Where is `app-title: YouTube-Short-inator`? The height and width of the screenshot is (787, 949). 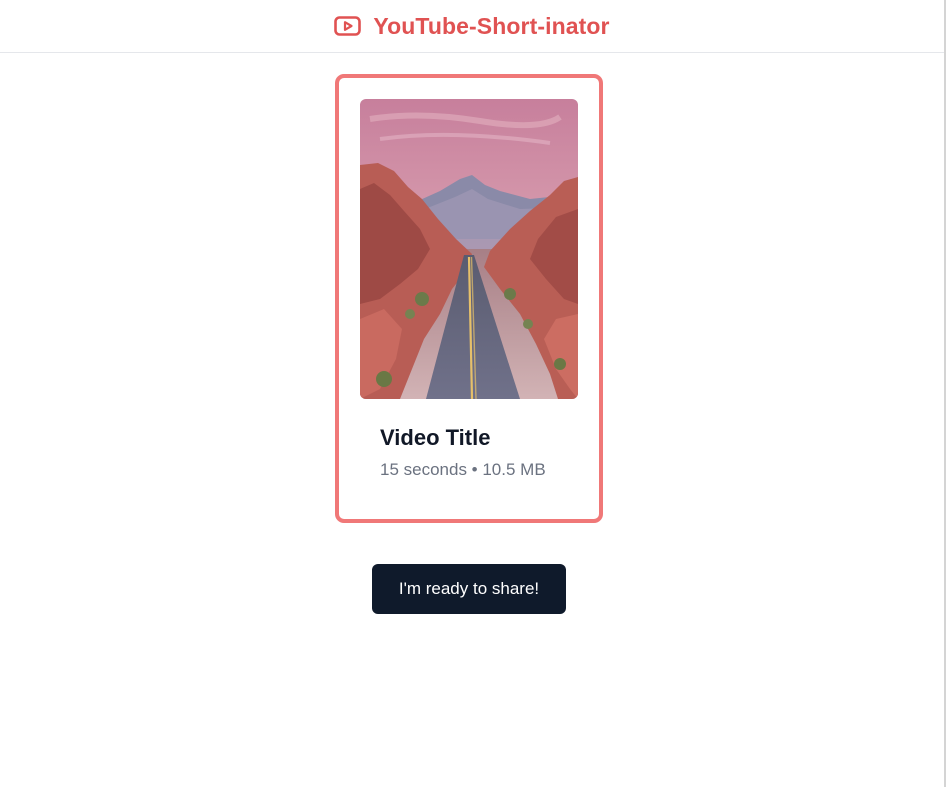
app-title: YouTube-Short-inator is located at coordinates (491, 25).